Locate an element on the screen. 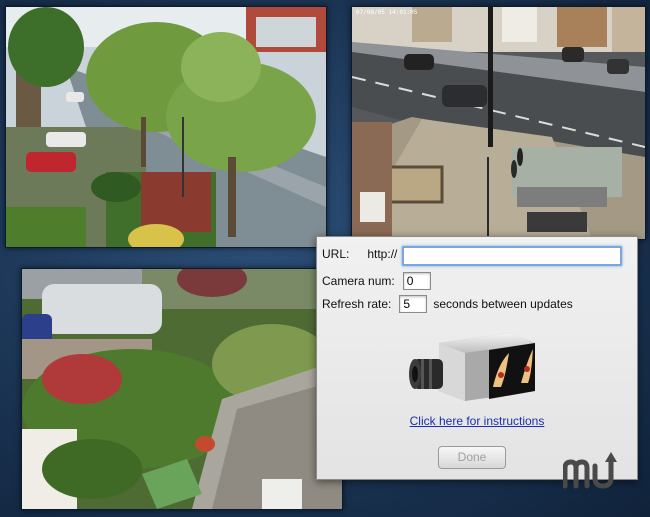 The image size is (650, 517). camera-num-input is located at coordinates (416, 281).